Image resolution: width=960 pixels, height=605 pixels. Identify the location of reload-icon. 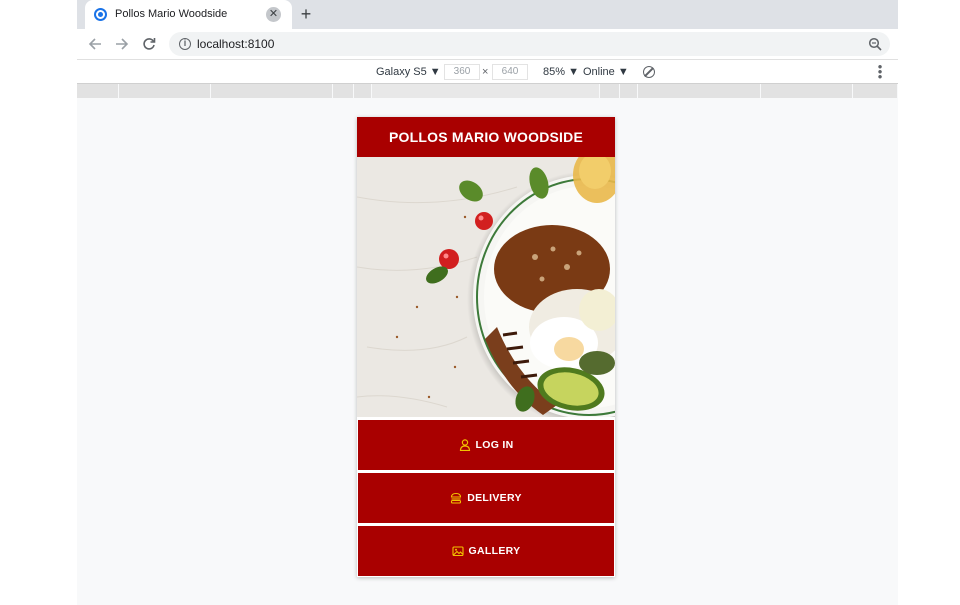
(149, 44).